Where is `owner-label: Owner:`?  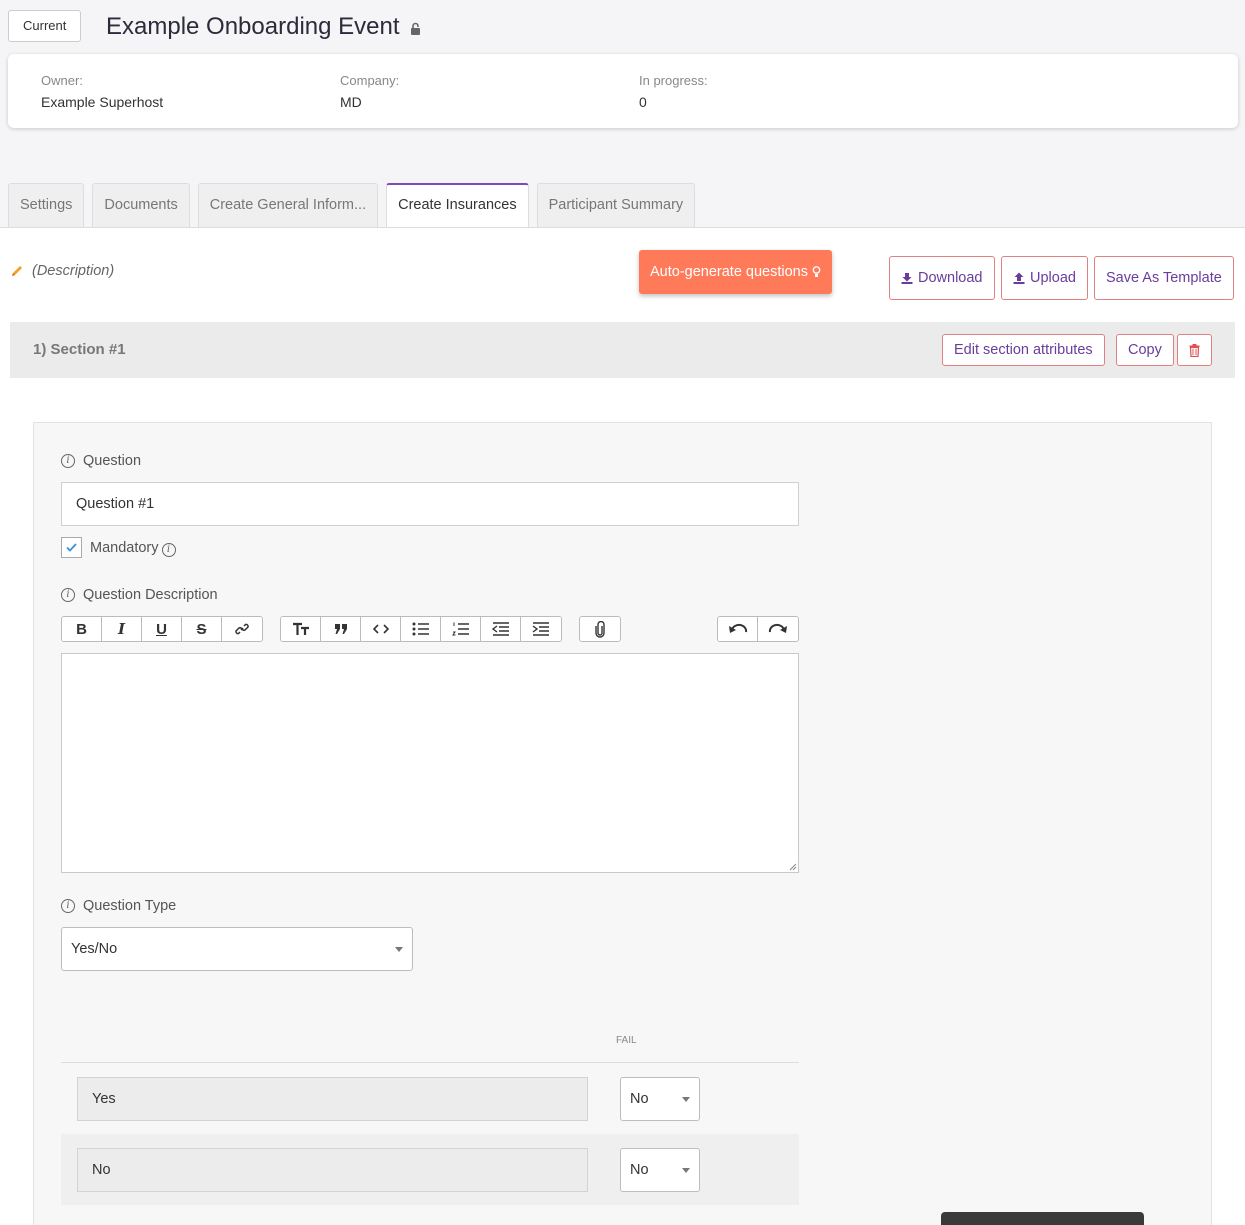 owner-label: Owner: is located at coordinates (62, 80).